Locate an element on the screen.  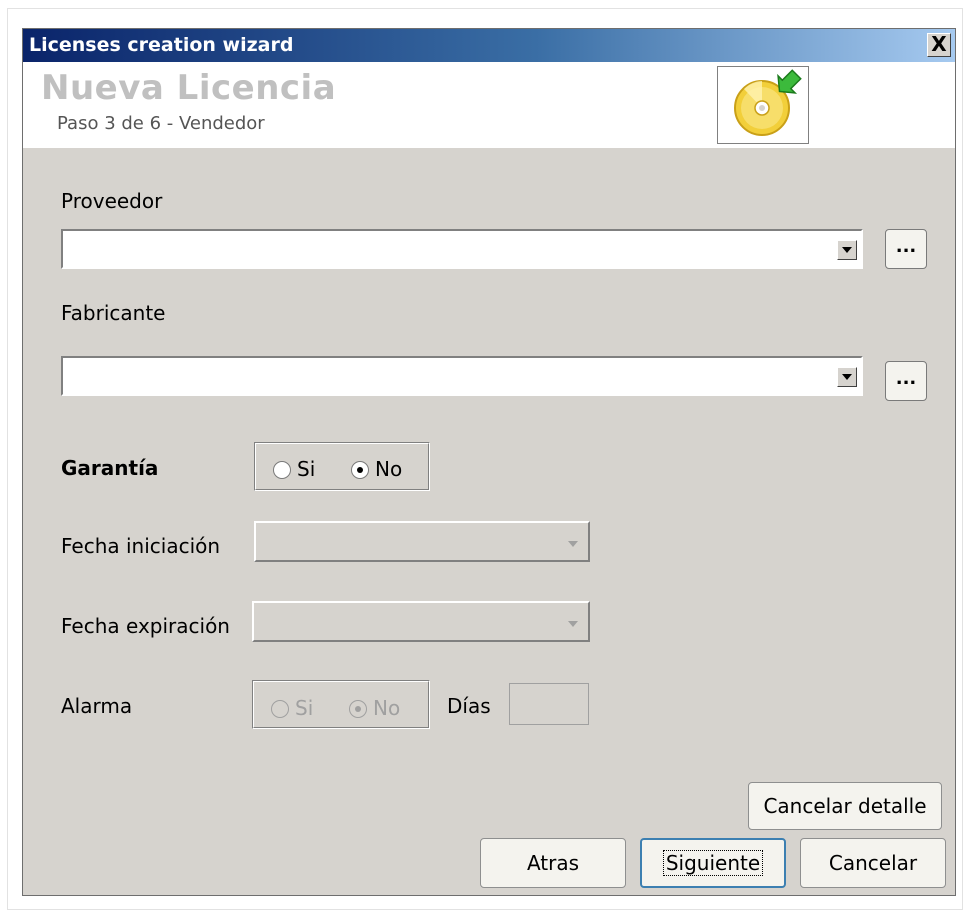
title-bar: Licenses creation wizard X is located at coordinates (489, 45).